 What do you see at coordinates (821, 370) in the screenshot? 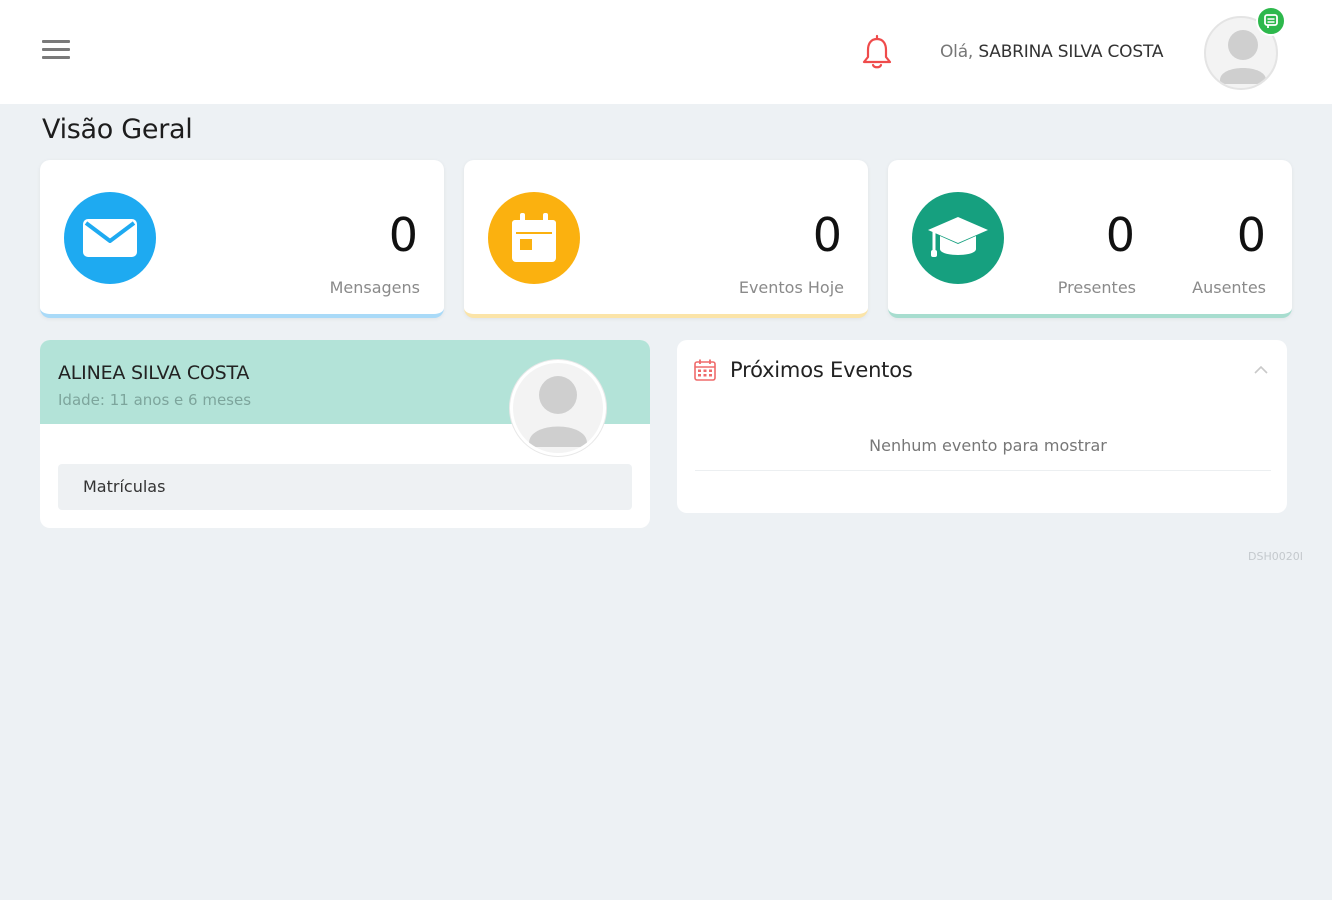
I see `upcoming-events-title: Próximos Eventos` at bounding box center [821, 370].